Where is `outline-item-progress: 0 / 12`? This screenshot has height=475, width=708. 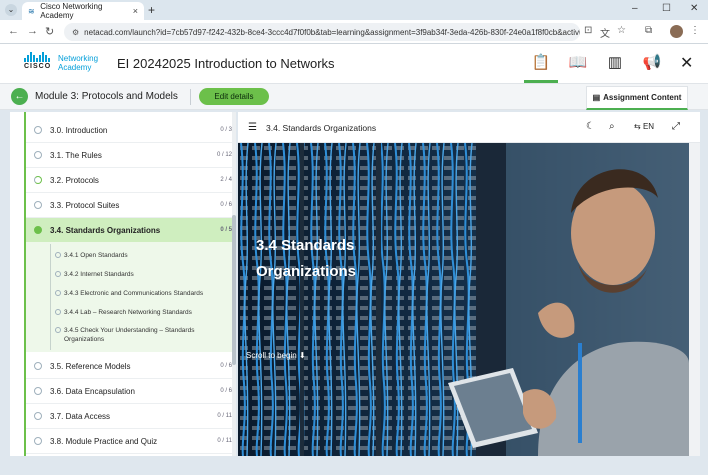 outline-item-progress: 0 / 12 is located at coordinates (224, 155).